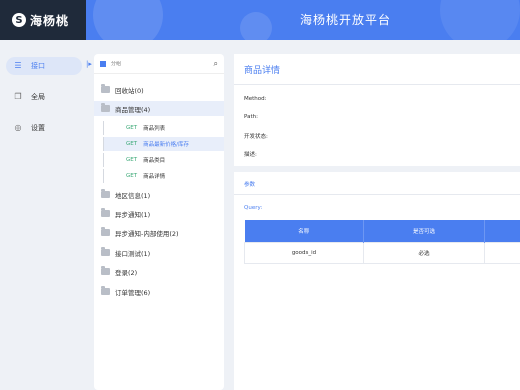 The width and height of the screenshot is (520, 390). What do you see at coordinates (159, 213) in the screenshot?
I see `tree-folder-async: 异步通知(1)` at bounding box center [159, 213].